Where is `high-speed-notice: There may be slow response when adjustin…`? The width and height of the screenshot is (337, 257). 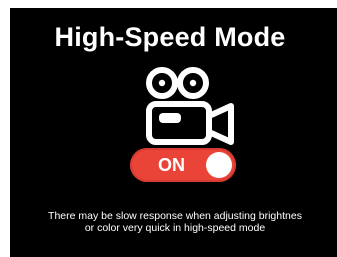 high-speed-notice: There may be slow response when adjustin… is located at coordinates (173, 222).